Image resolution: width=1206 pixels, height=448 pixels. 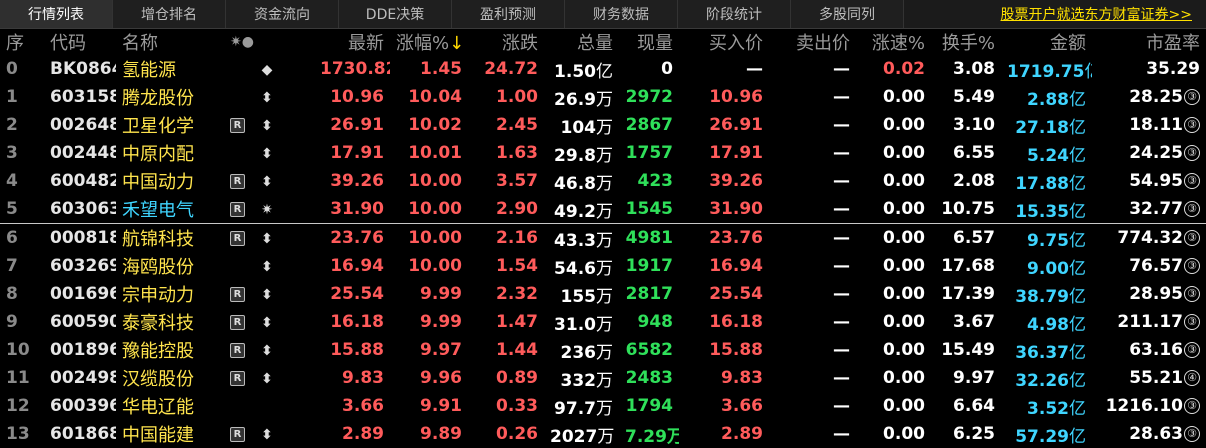 What do you see at coordinates (435, 266) in the screenshot?
I see `change-pct: 10.00` at bounding box center [435, 266].